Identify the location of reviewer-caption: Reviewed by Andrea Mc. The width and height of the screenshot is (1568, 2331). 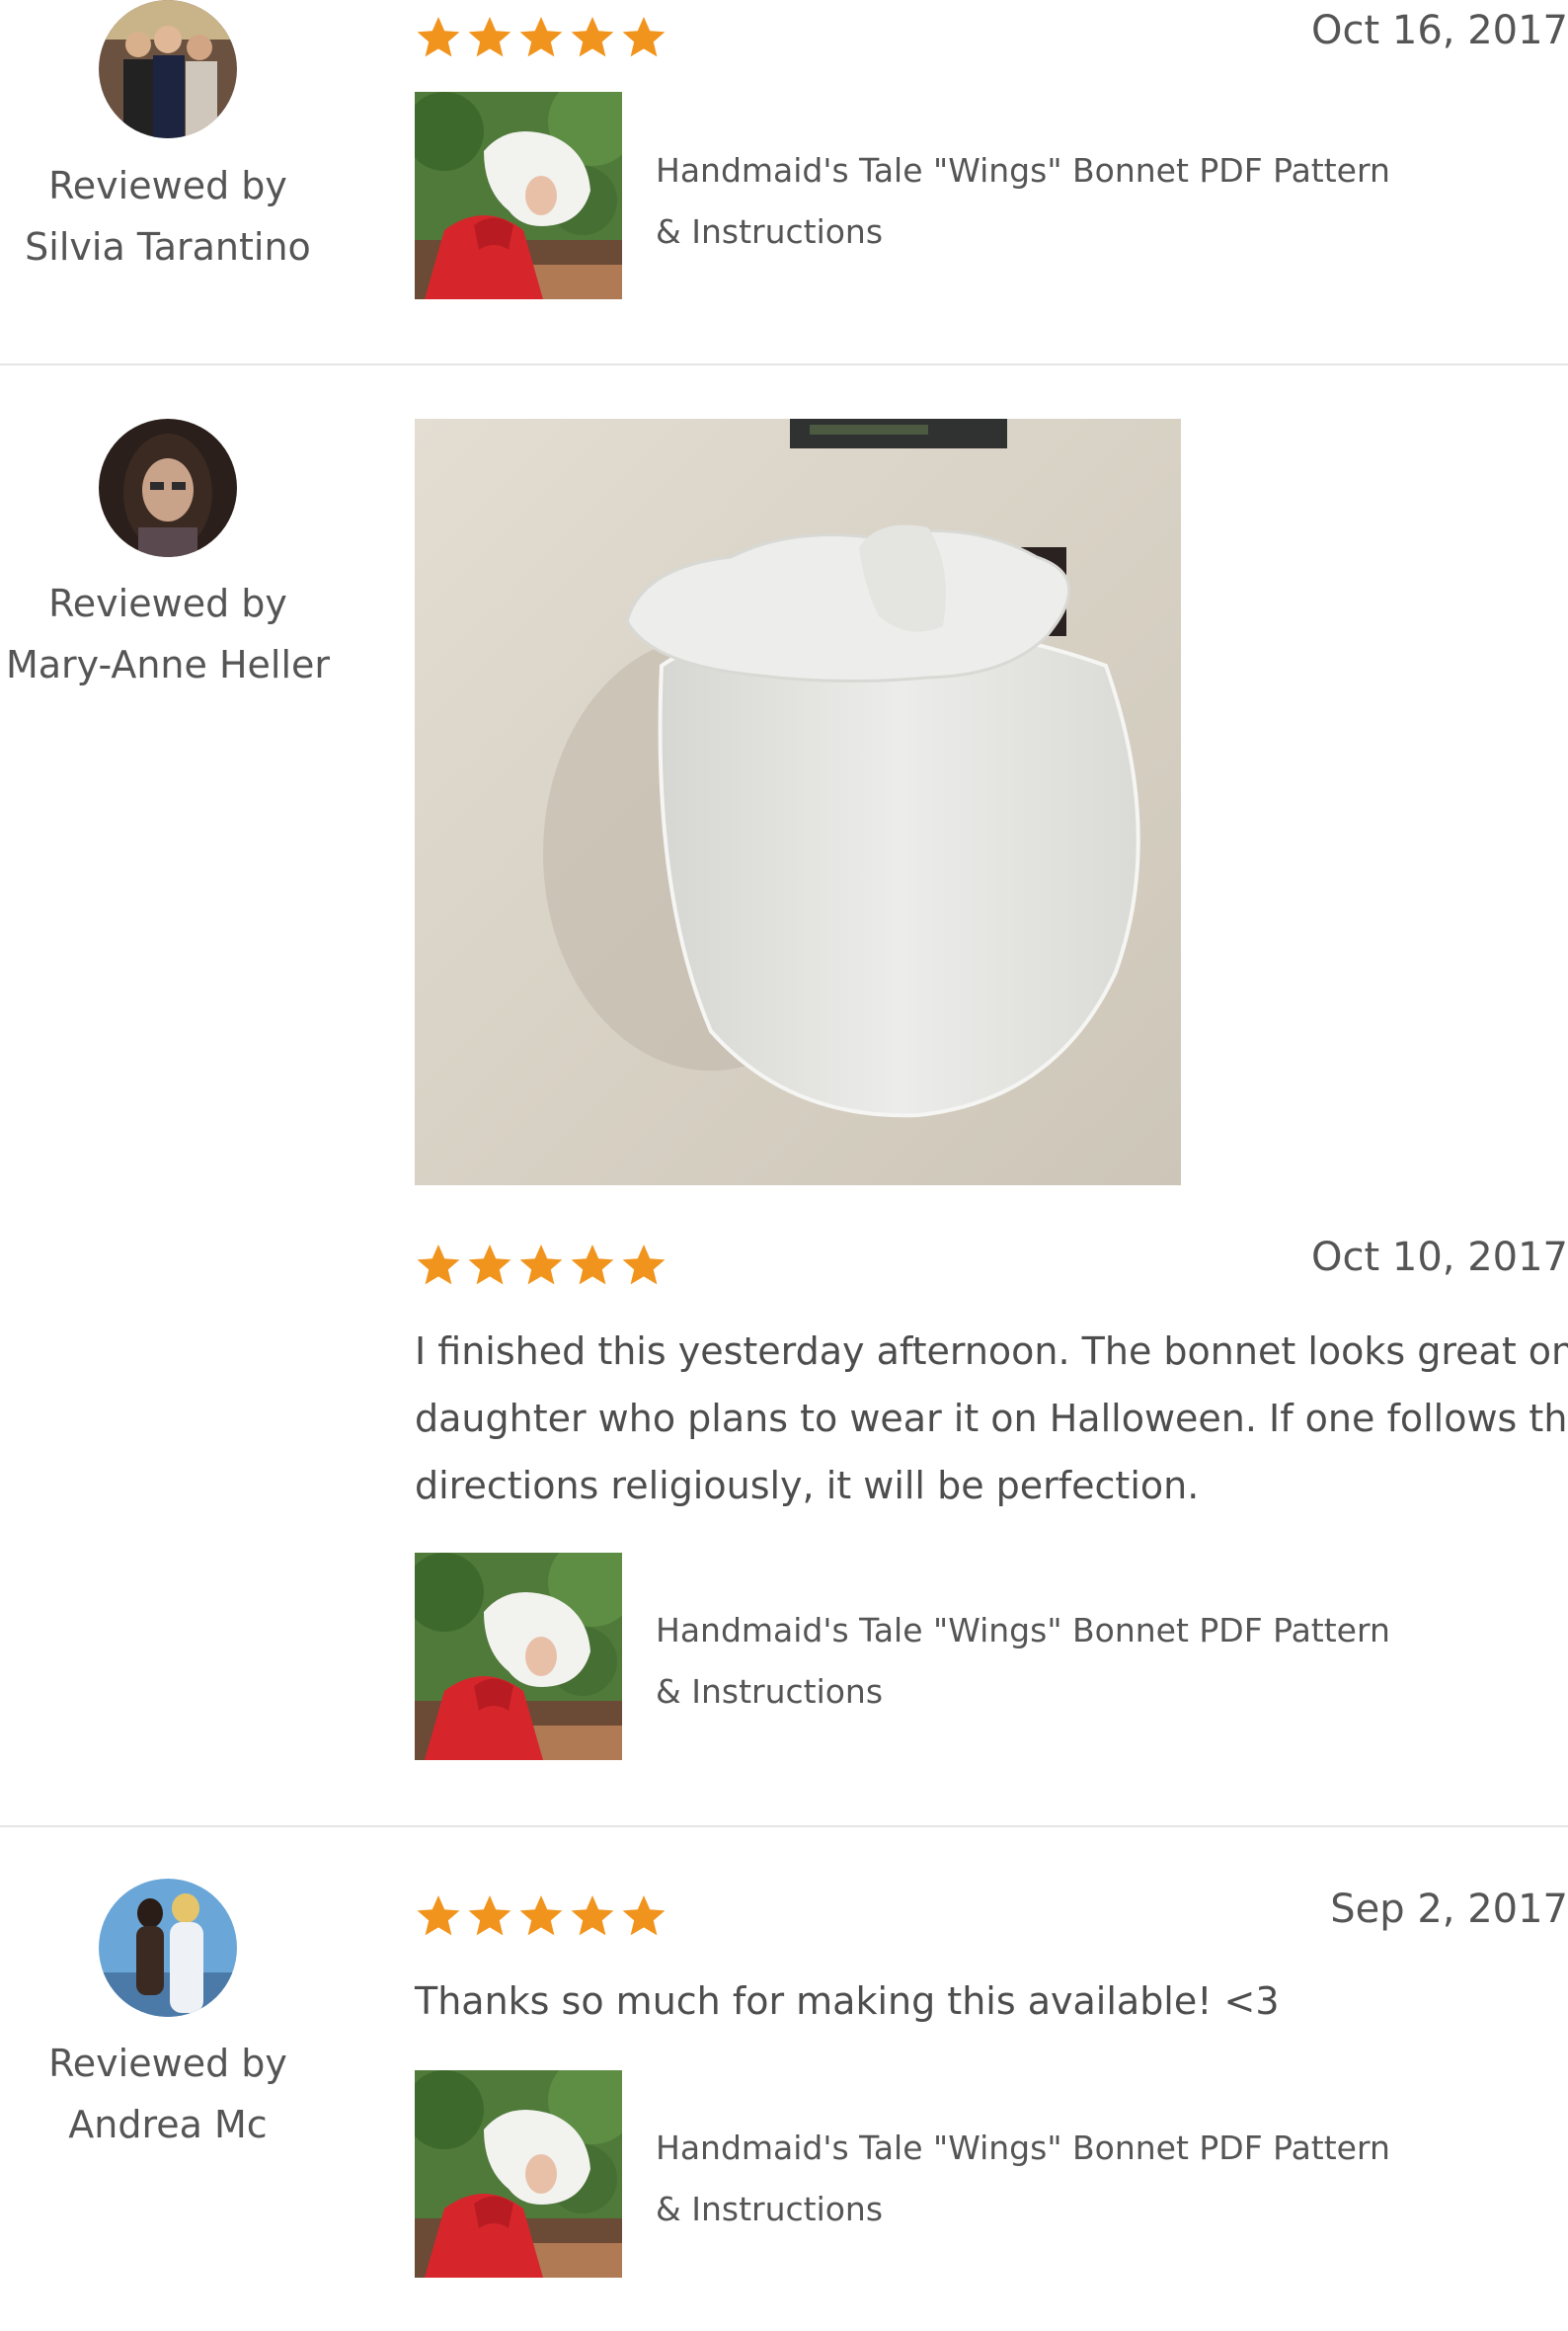
(168, 2094).